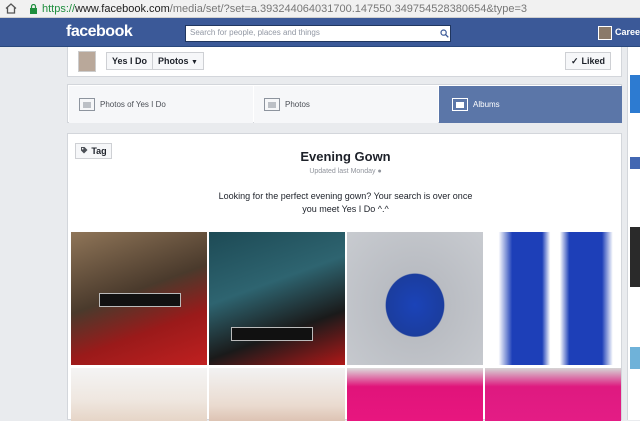 This screenshot has width=640, height=421. I want to click on album-icon, so click(460, 104).